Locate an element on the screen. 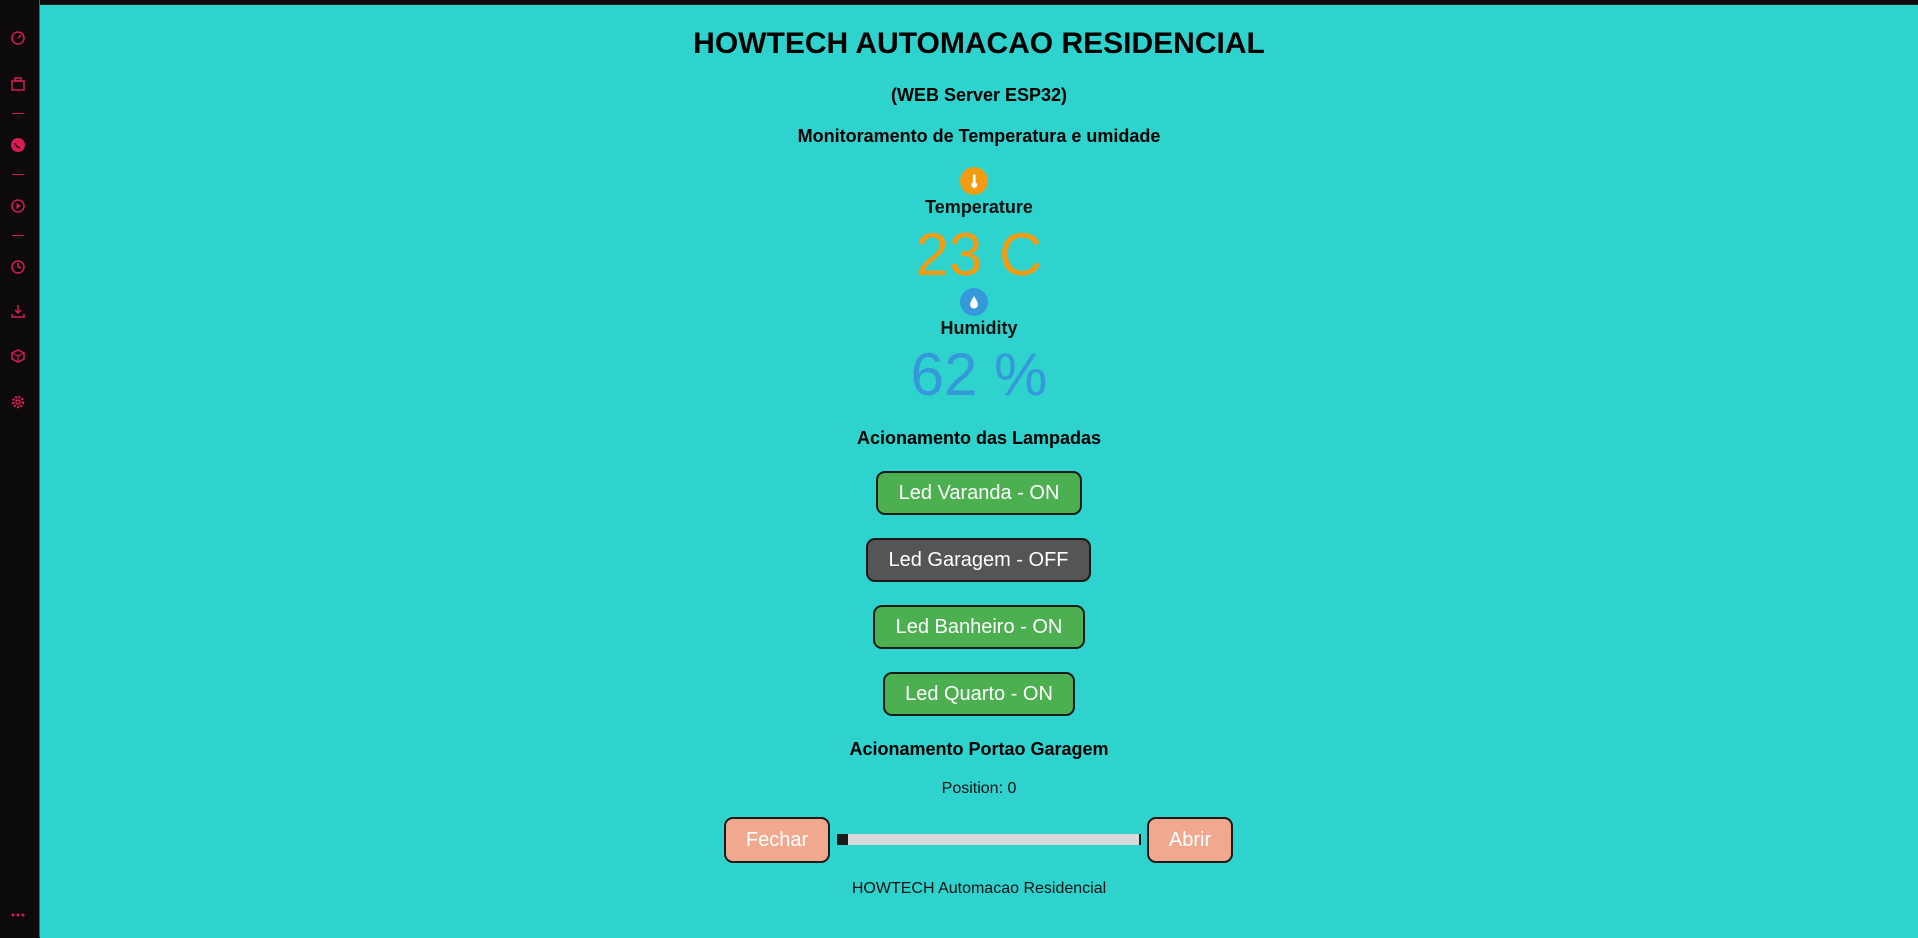 Image resolution: width=1918 pixels, height=938 pixels. title-wrapper: HOWTECH AUTOMACAO RESIDENCIAL is located at coordinates (979, 44).